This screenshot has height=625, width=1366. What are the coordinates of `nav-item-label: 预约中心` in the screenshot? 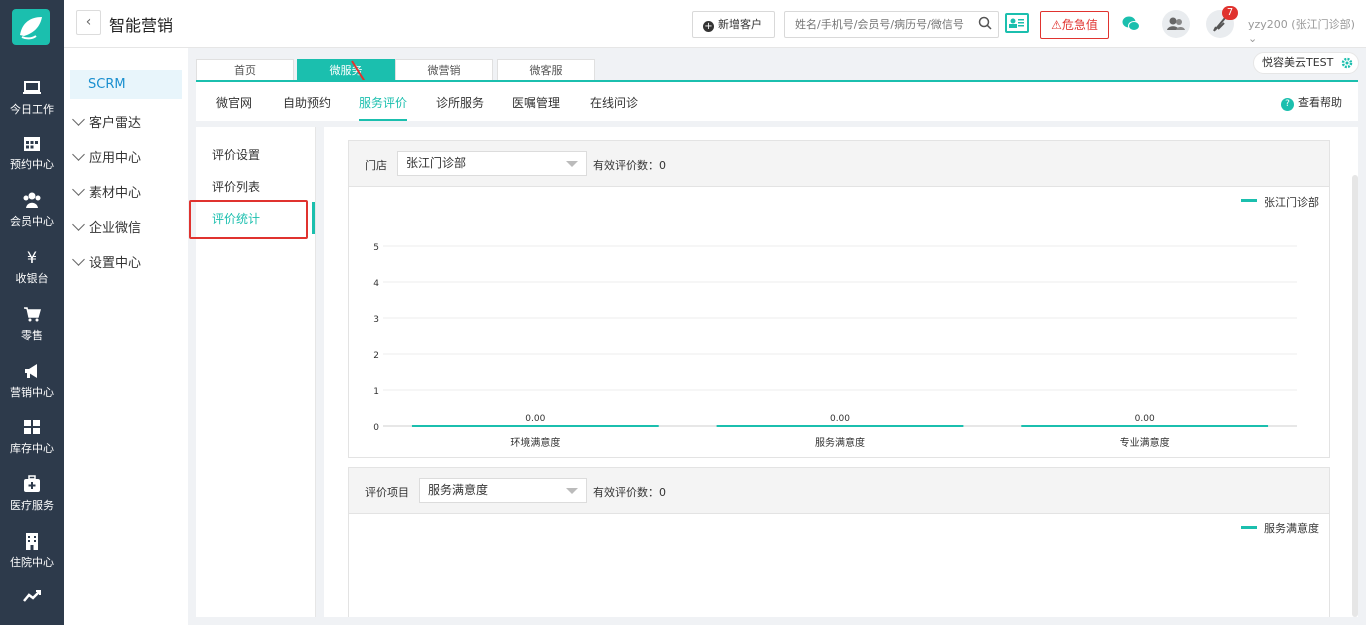 It's located at (32, 164).